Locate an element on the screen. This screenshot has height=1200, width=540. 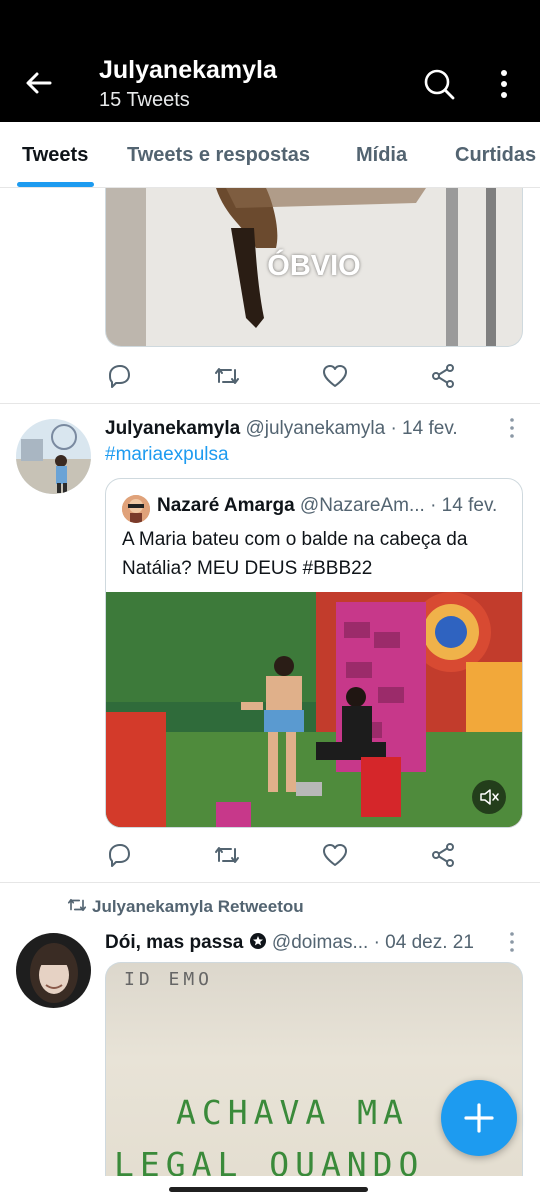
quote-avatar is located at coordinates (136, 509).